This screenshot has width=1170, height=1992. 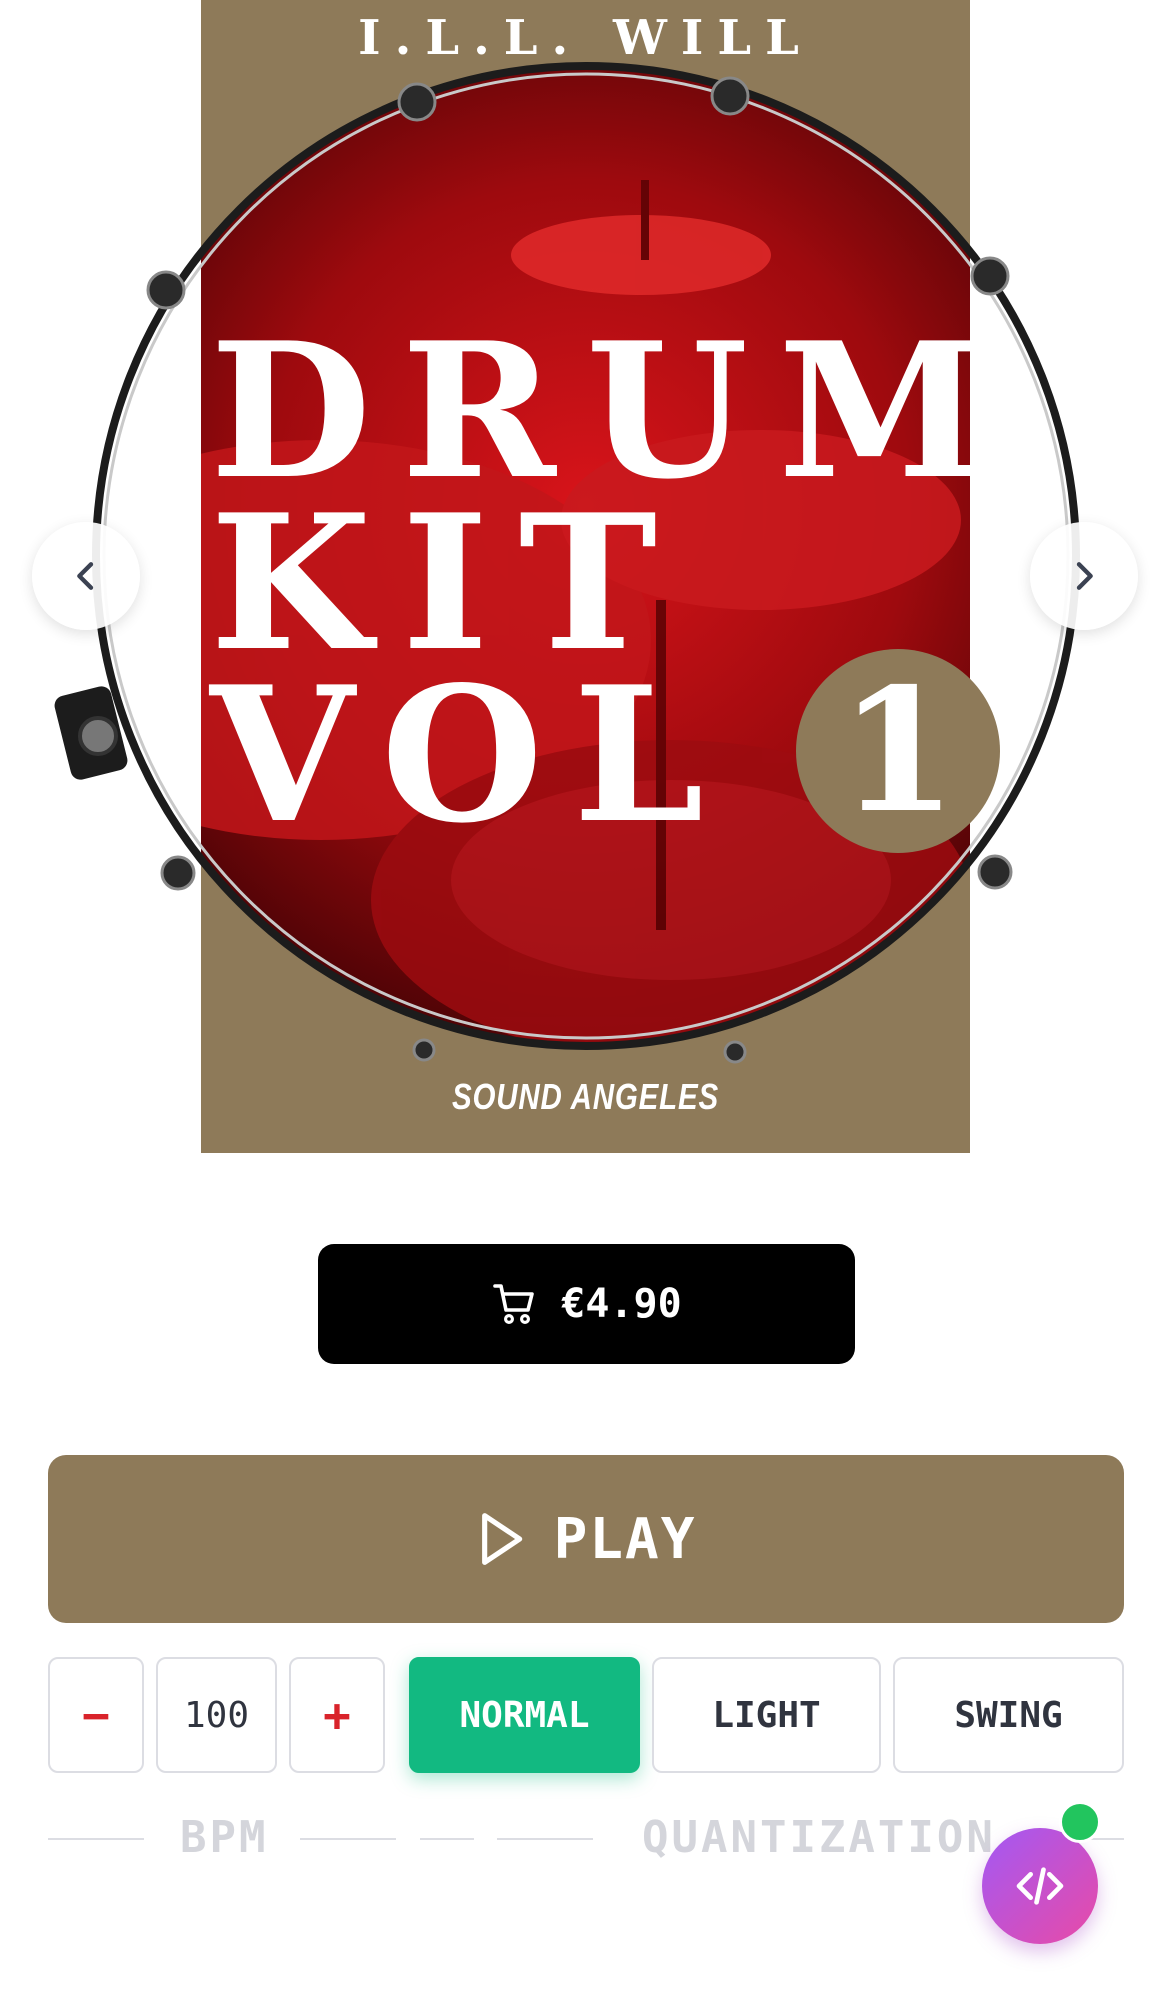 I want to click on bpm-decrement-button: −, so click(x=96, y=1715).